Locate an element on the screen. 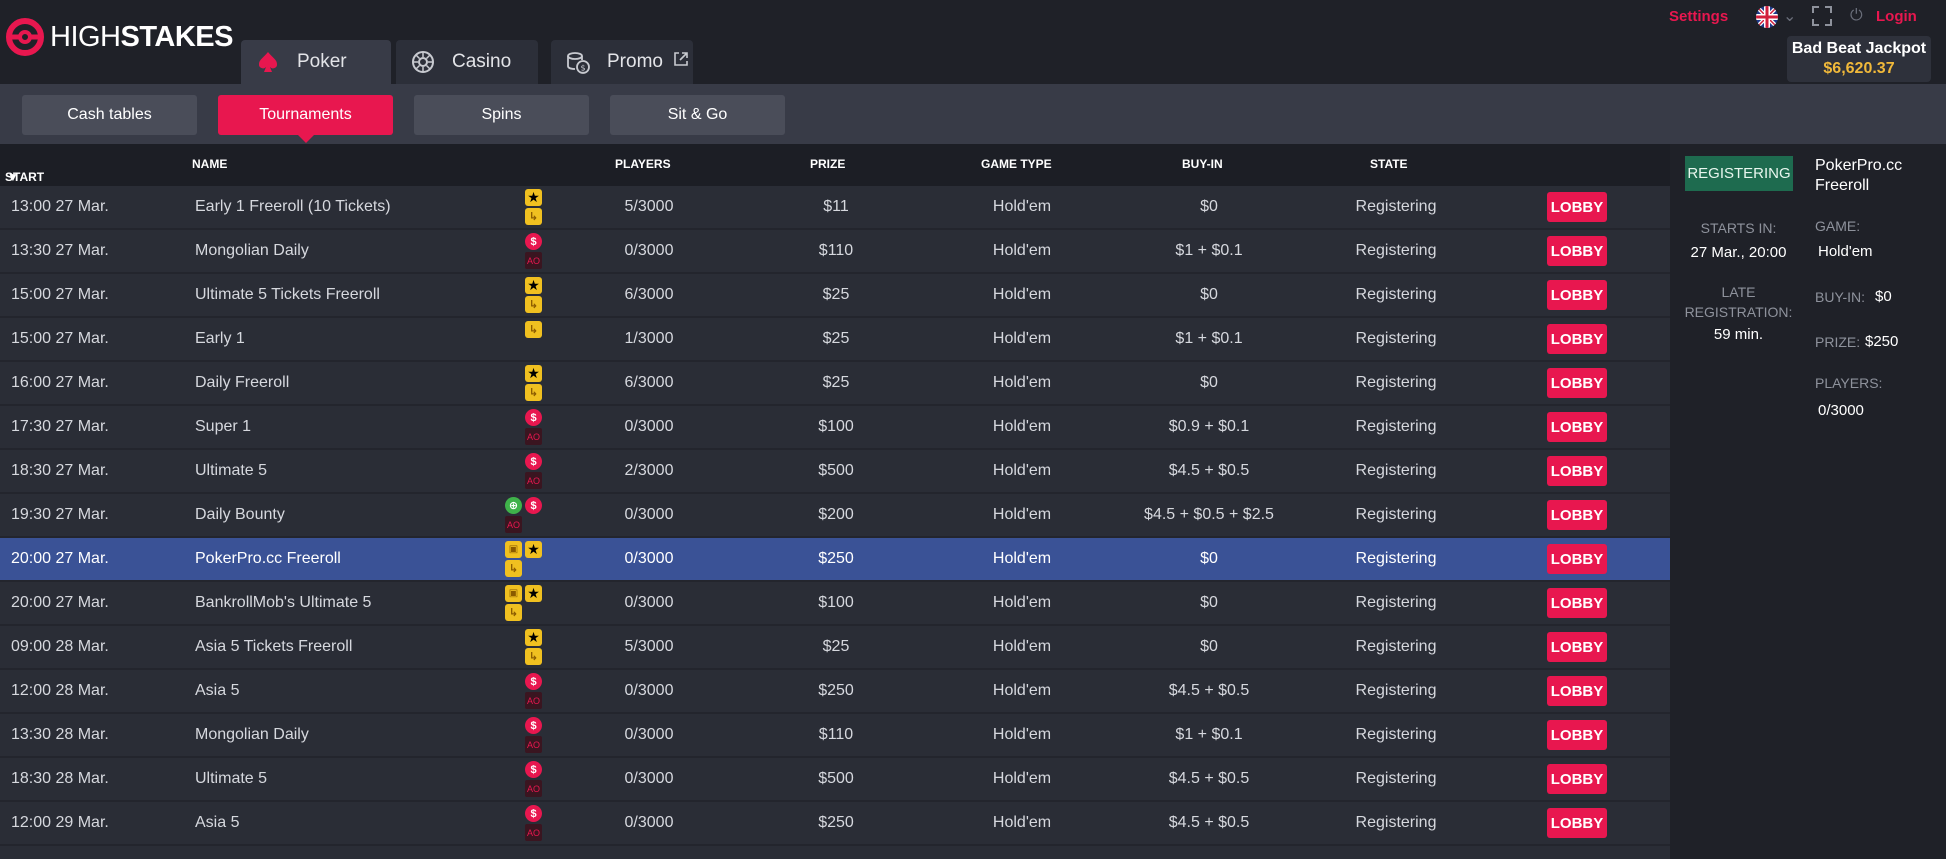 Image resolution: width=1946 pixels, height=859 pixels. language-chevron-down-icon: ⌄ is located at coordinates (1789, 16).